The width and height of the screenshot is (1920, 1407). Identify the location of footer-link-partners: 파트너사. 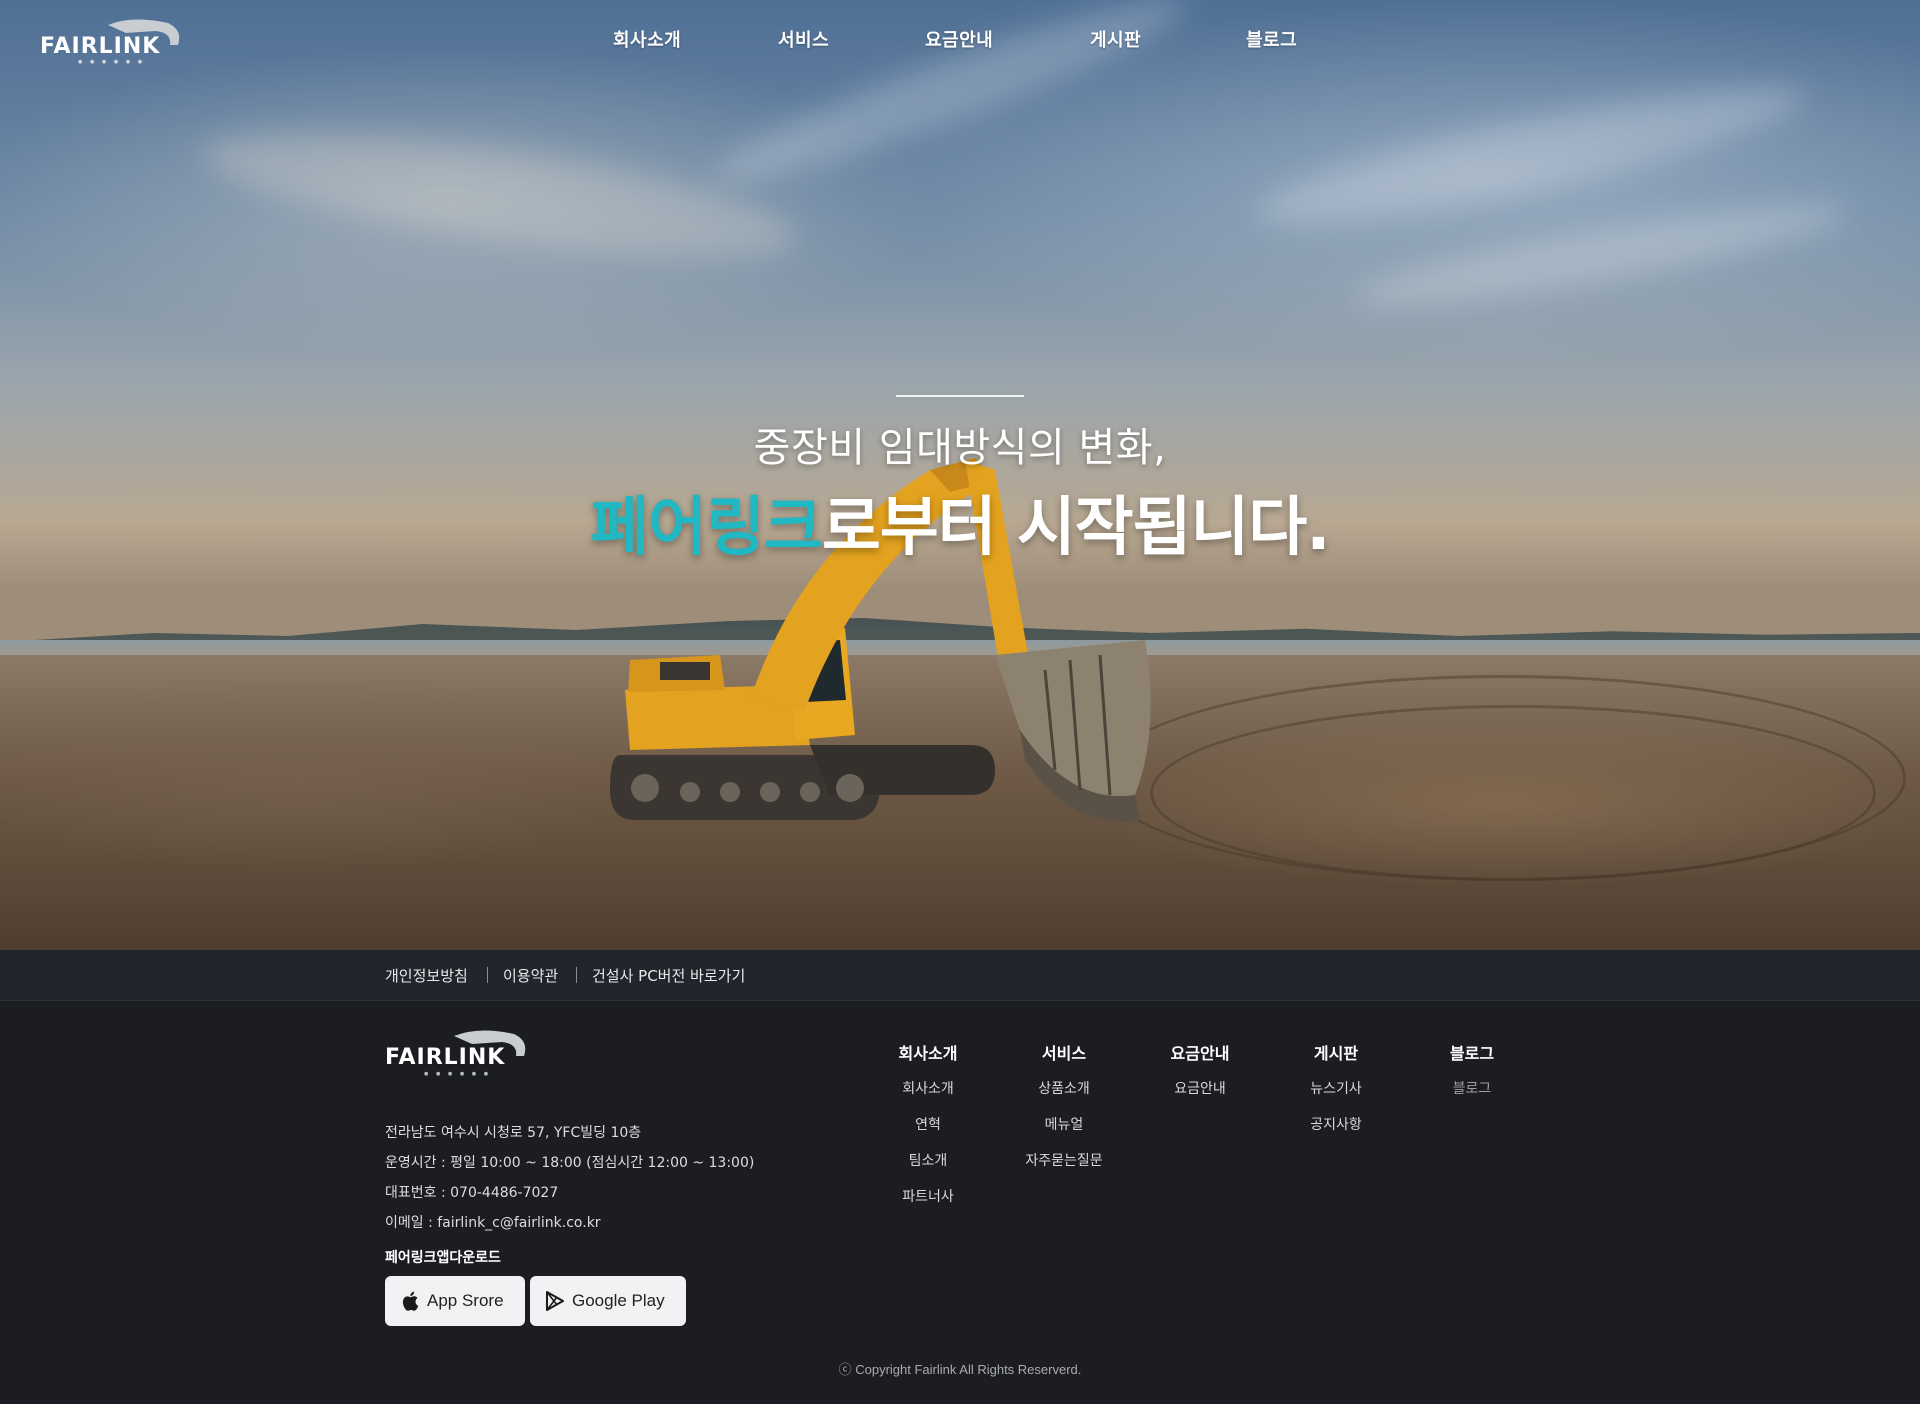
(928, 1196).